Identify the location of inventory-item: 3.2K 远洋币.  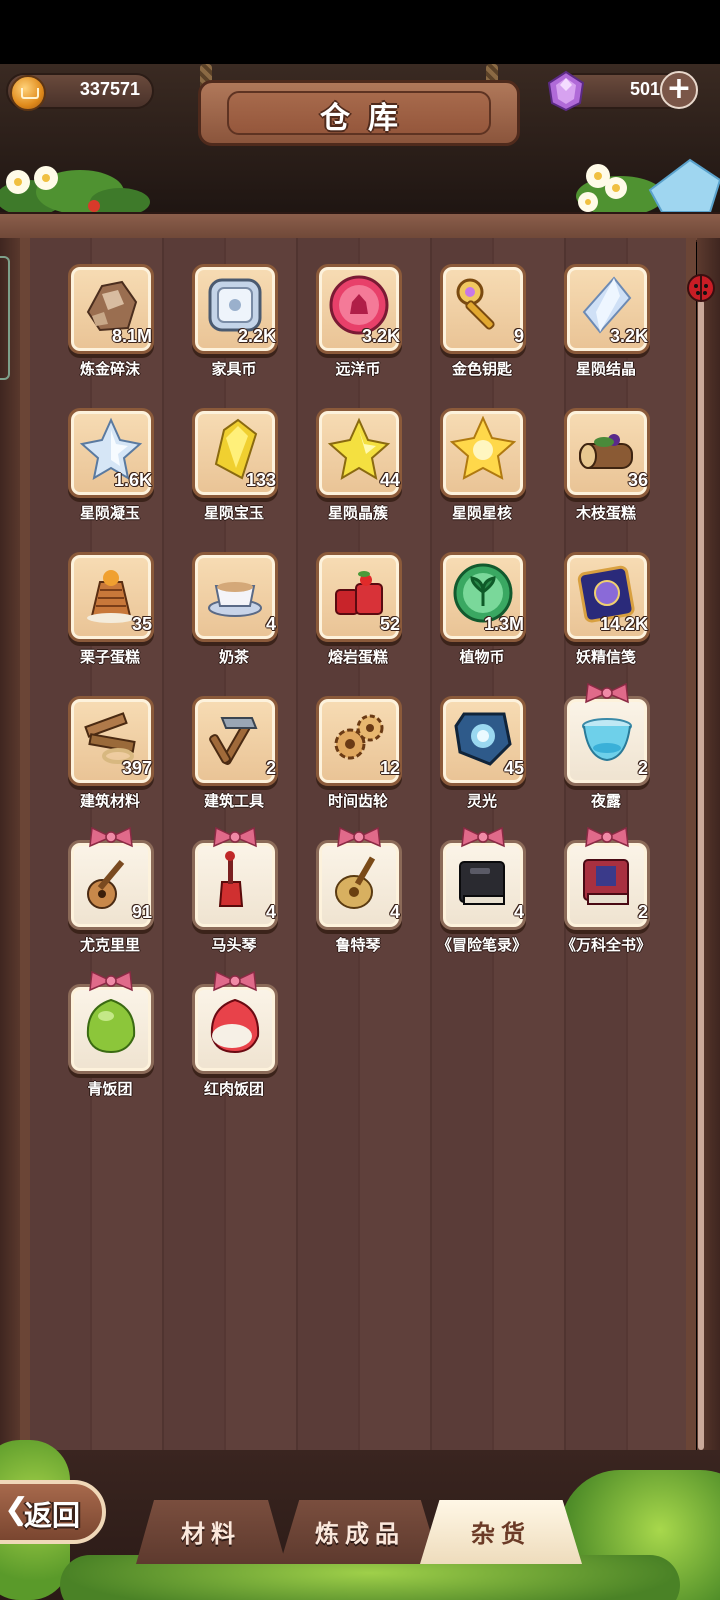
(358, 334).